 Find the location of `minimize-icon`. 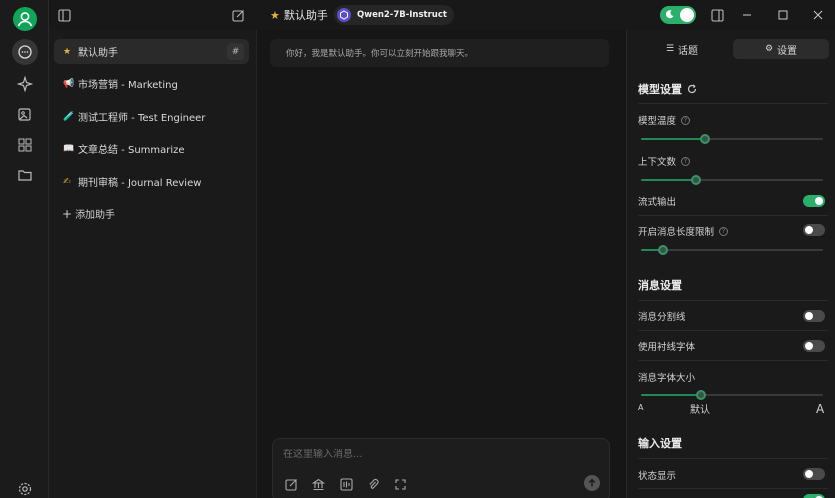

minimize-icon is located at coordinates (747, 15).